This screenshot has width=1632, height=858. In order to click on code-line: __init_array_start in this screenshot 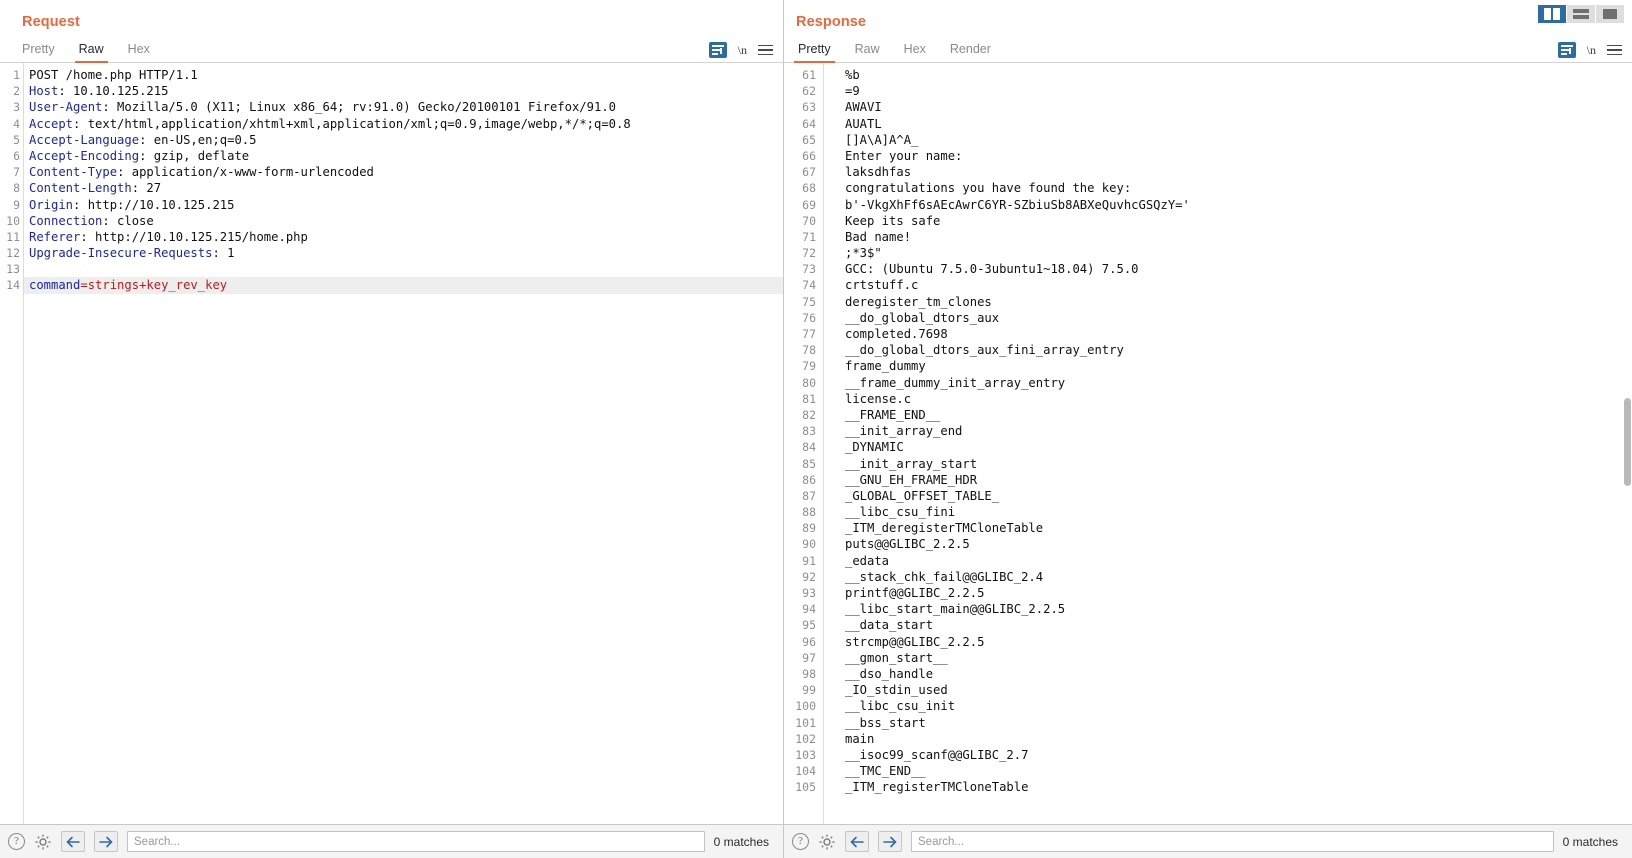, I will do `click(1228, 464)`.